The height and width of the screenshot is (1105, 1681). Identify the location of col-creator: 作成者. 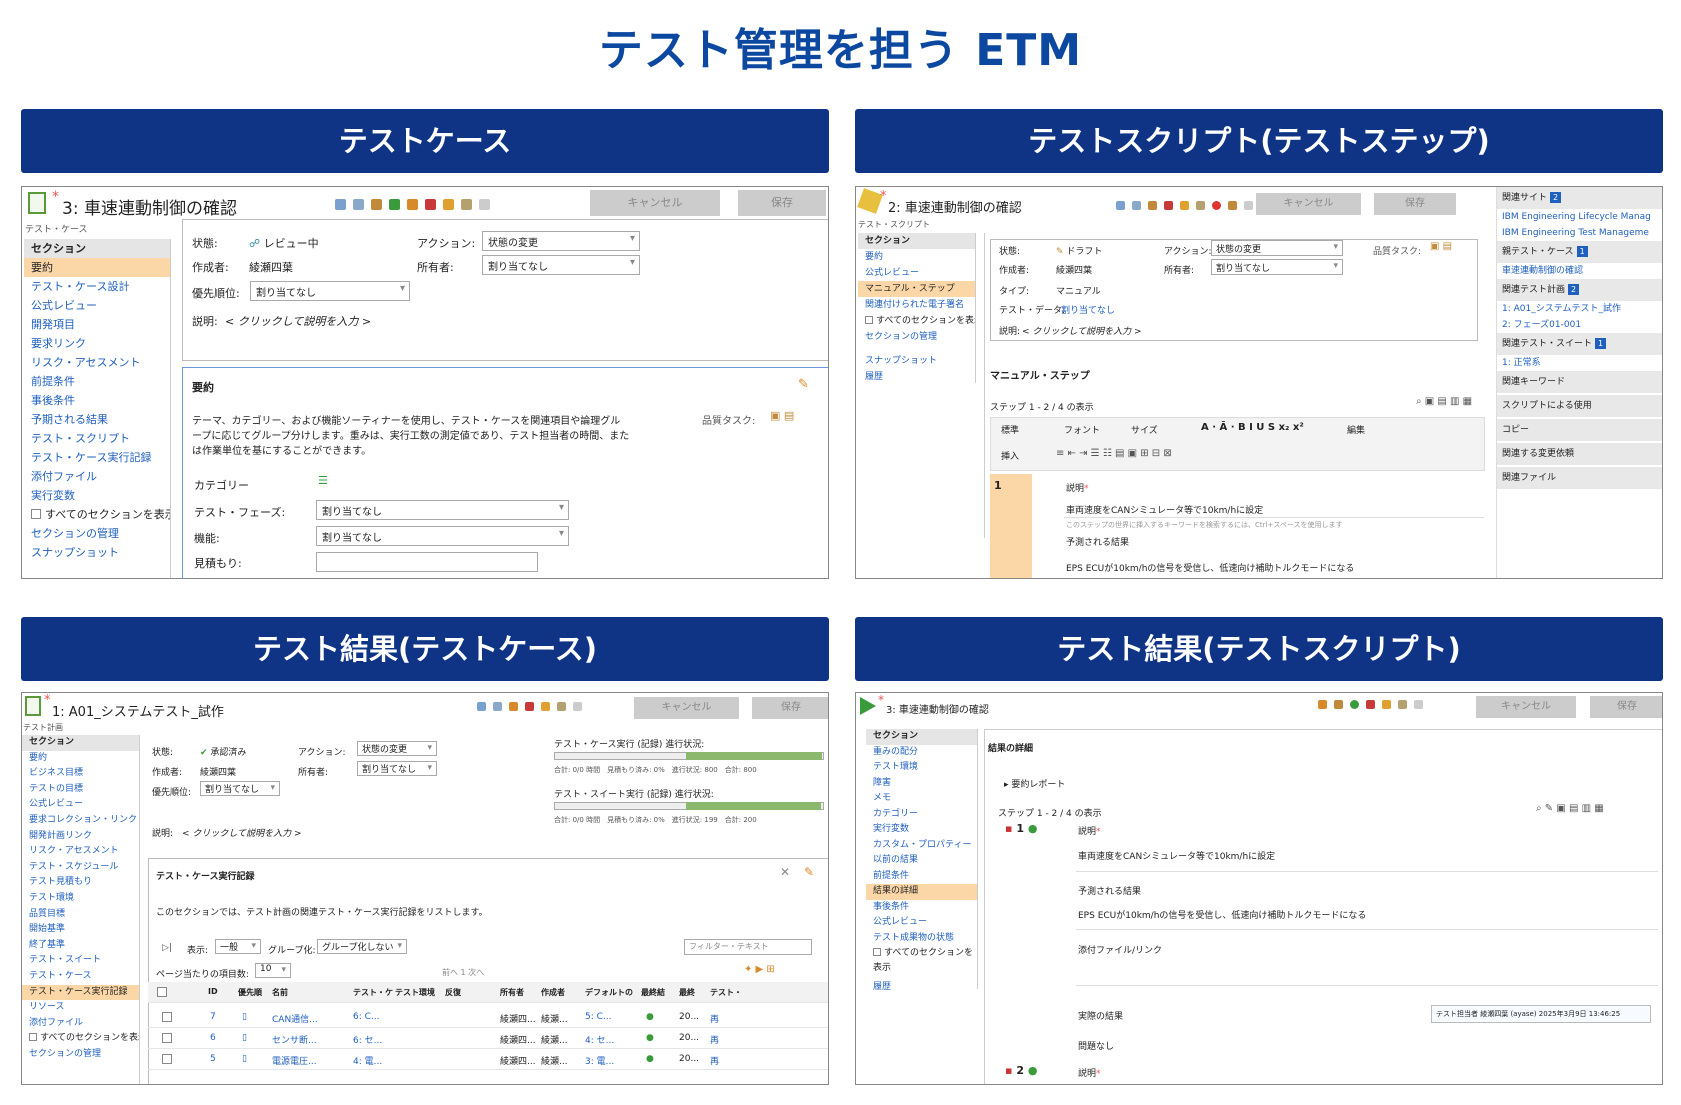
(553, 992).